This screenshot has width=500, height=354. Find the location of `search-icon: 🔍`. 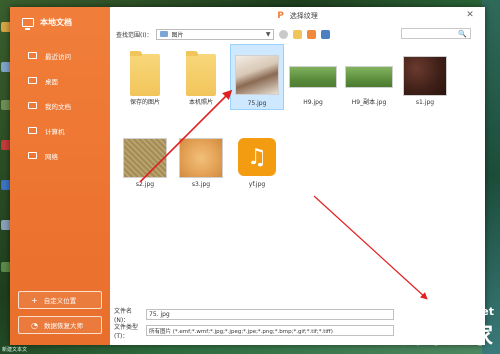

search-icon: 🔍 is located at coordinates (462, 33).